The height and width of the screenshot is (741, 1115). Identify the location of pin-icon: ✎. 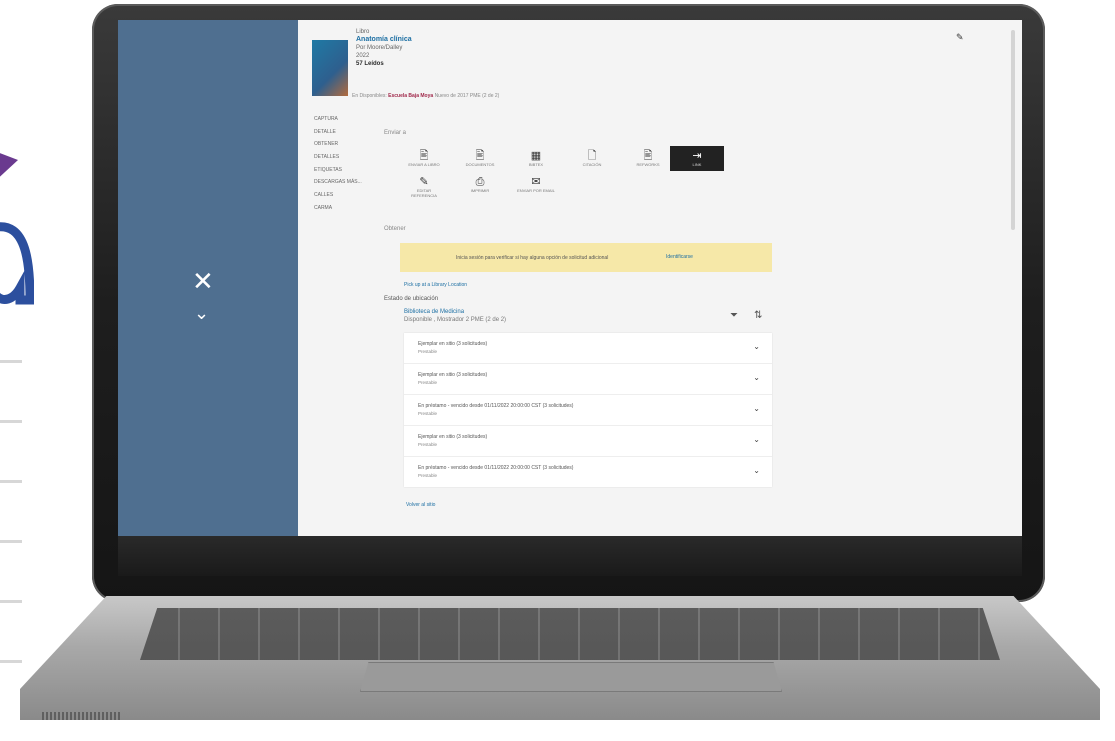
(960, 37).